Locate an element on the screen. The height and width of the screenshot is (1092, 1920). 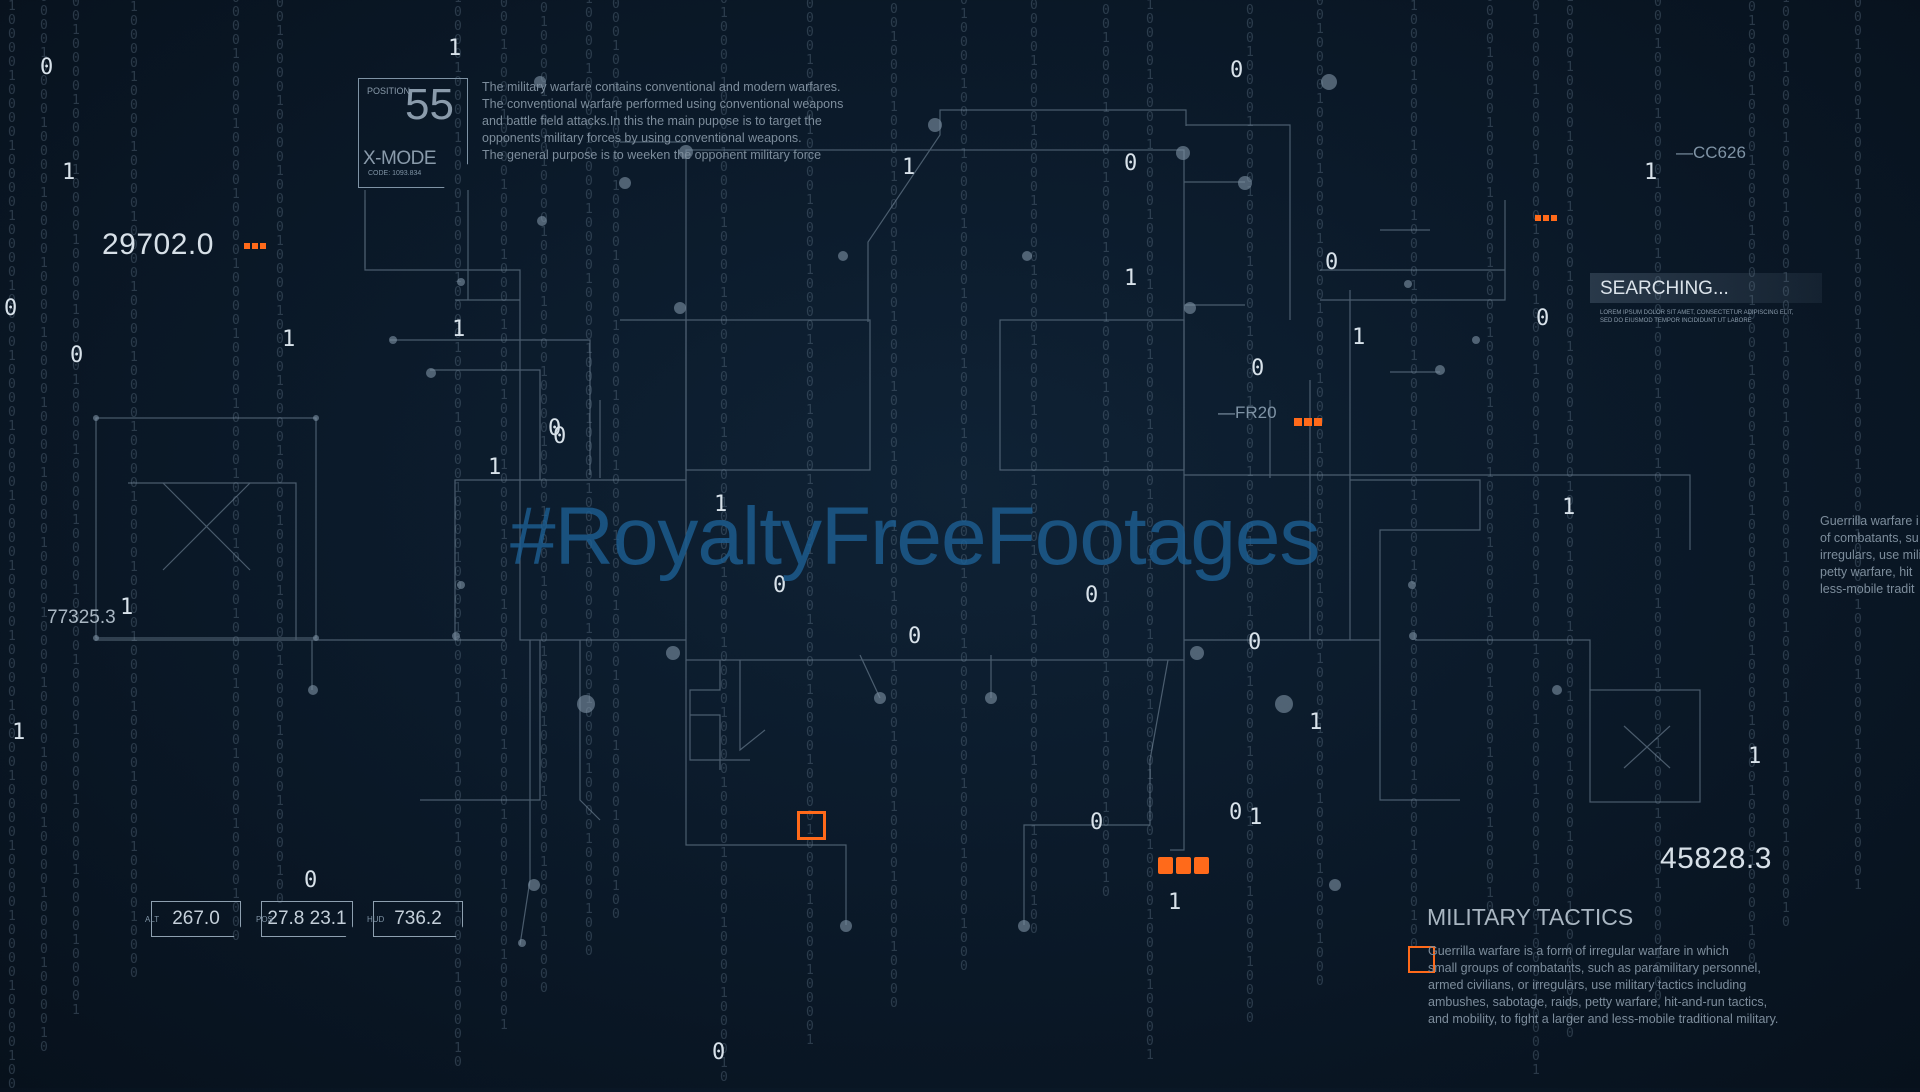
readout-value: 736.2 is located at coordinates (418, 918).